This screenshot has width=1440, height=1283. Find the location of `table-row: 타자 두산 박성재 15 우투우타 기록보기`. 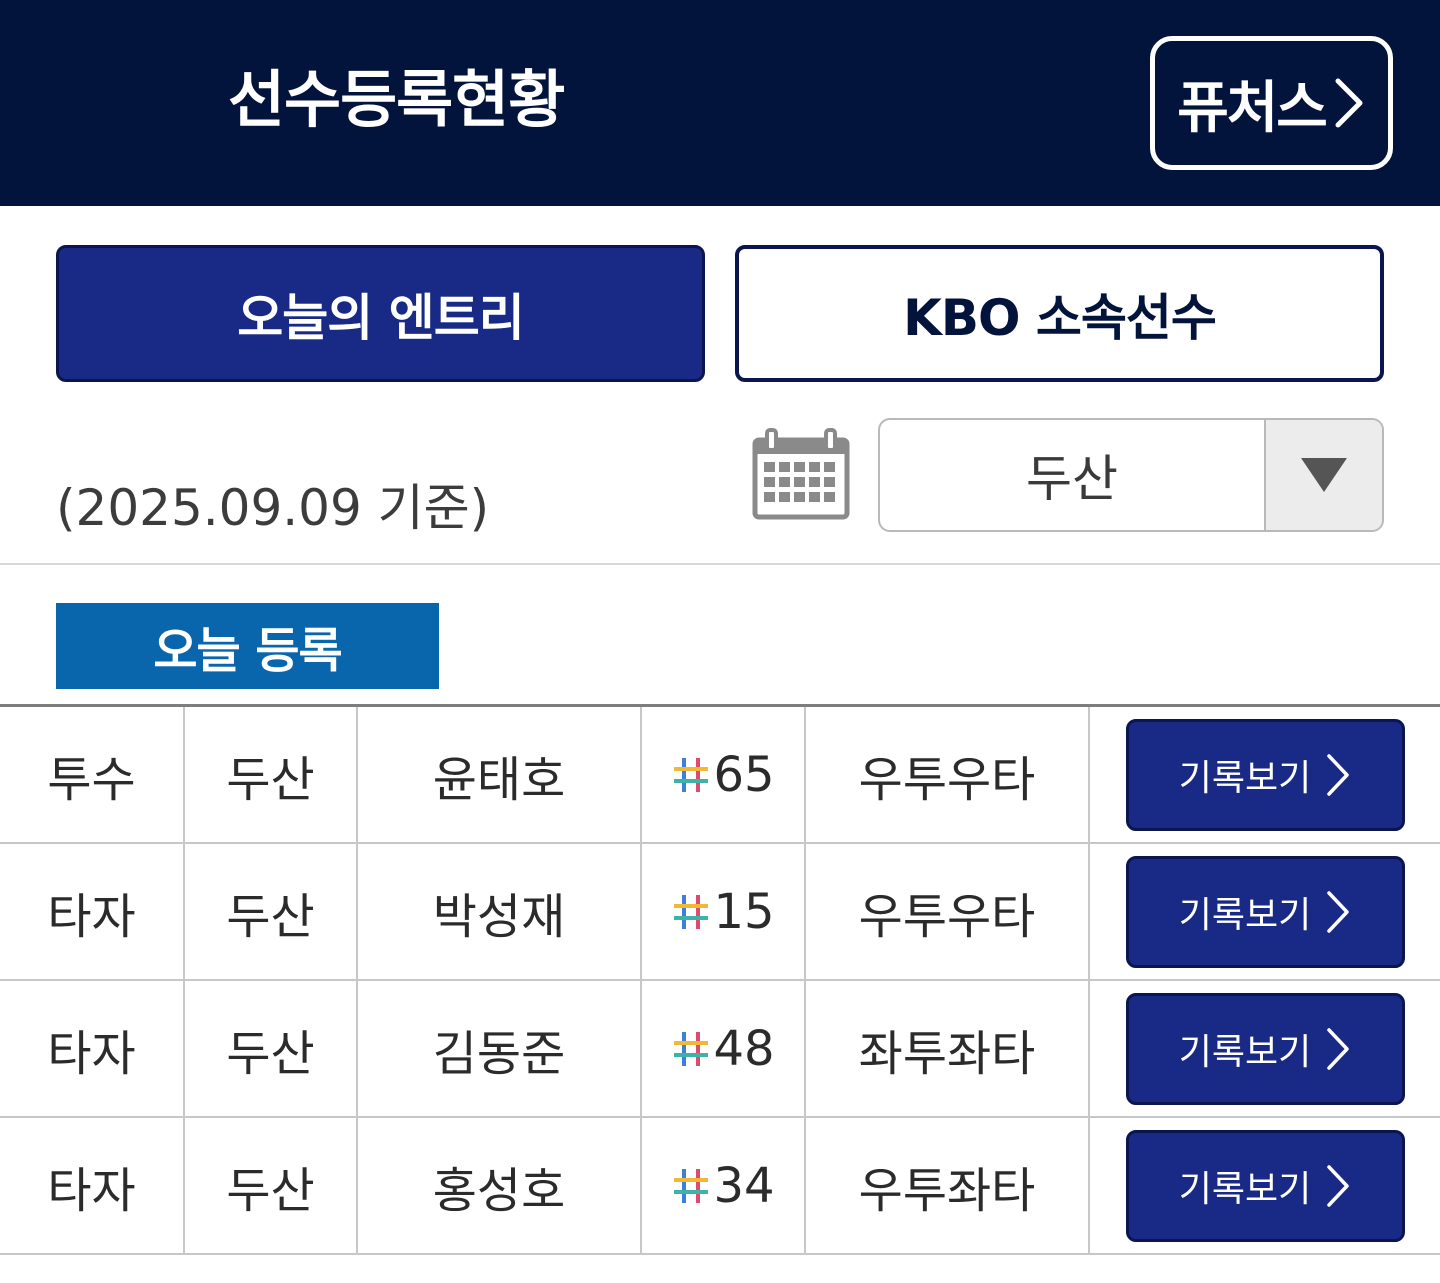

table-row: 타자 두산 박성재 15 우투우타 기록보기 is located at coordinates (720, 912).